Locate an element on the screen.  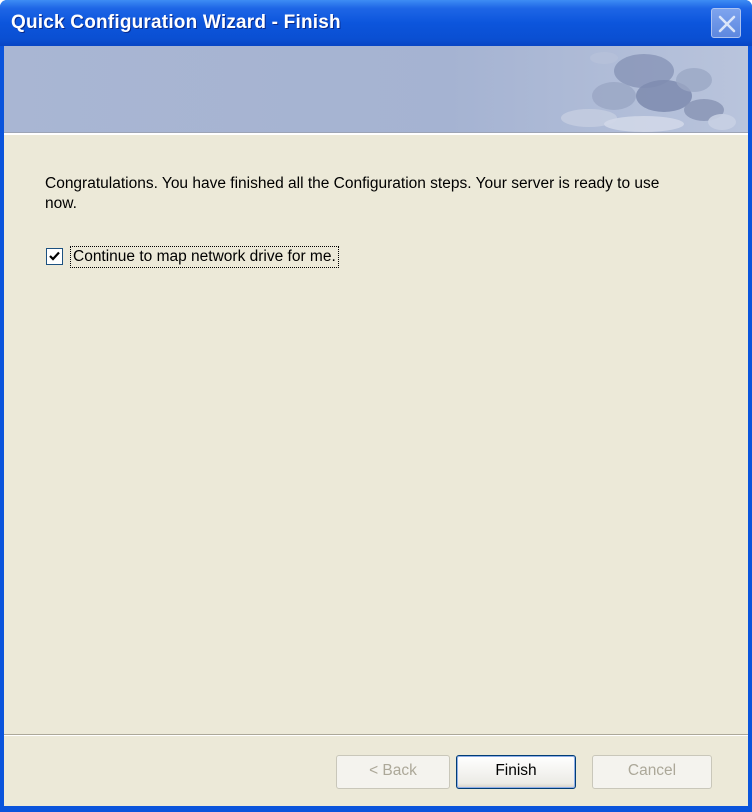
bubbles-decoration is located at coordinates (648, 92).